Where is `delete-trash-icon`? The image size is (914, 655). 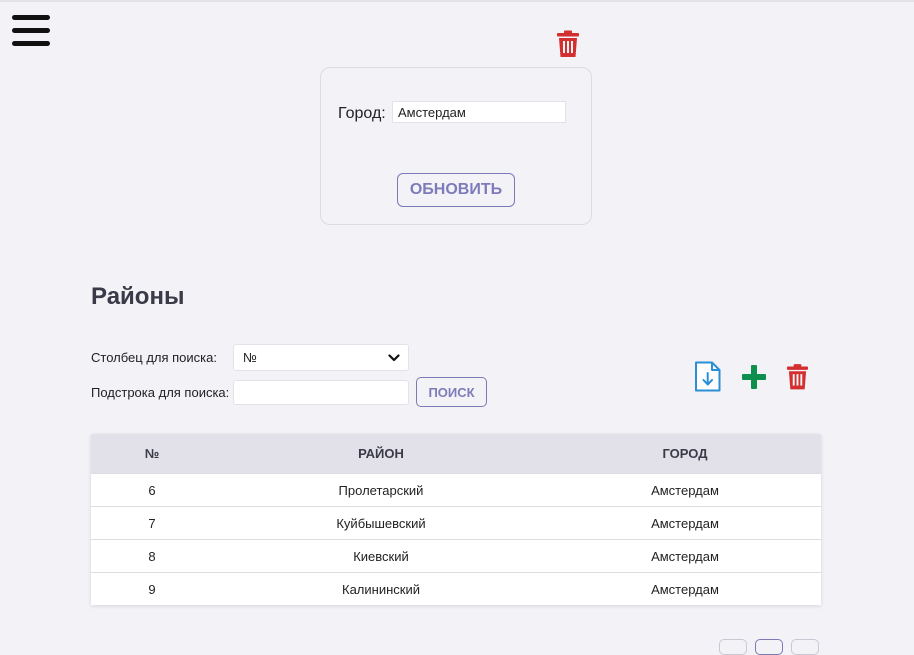
delete-trash-icon is located at coordinates (797, 376).